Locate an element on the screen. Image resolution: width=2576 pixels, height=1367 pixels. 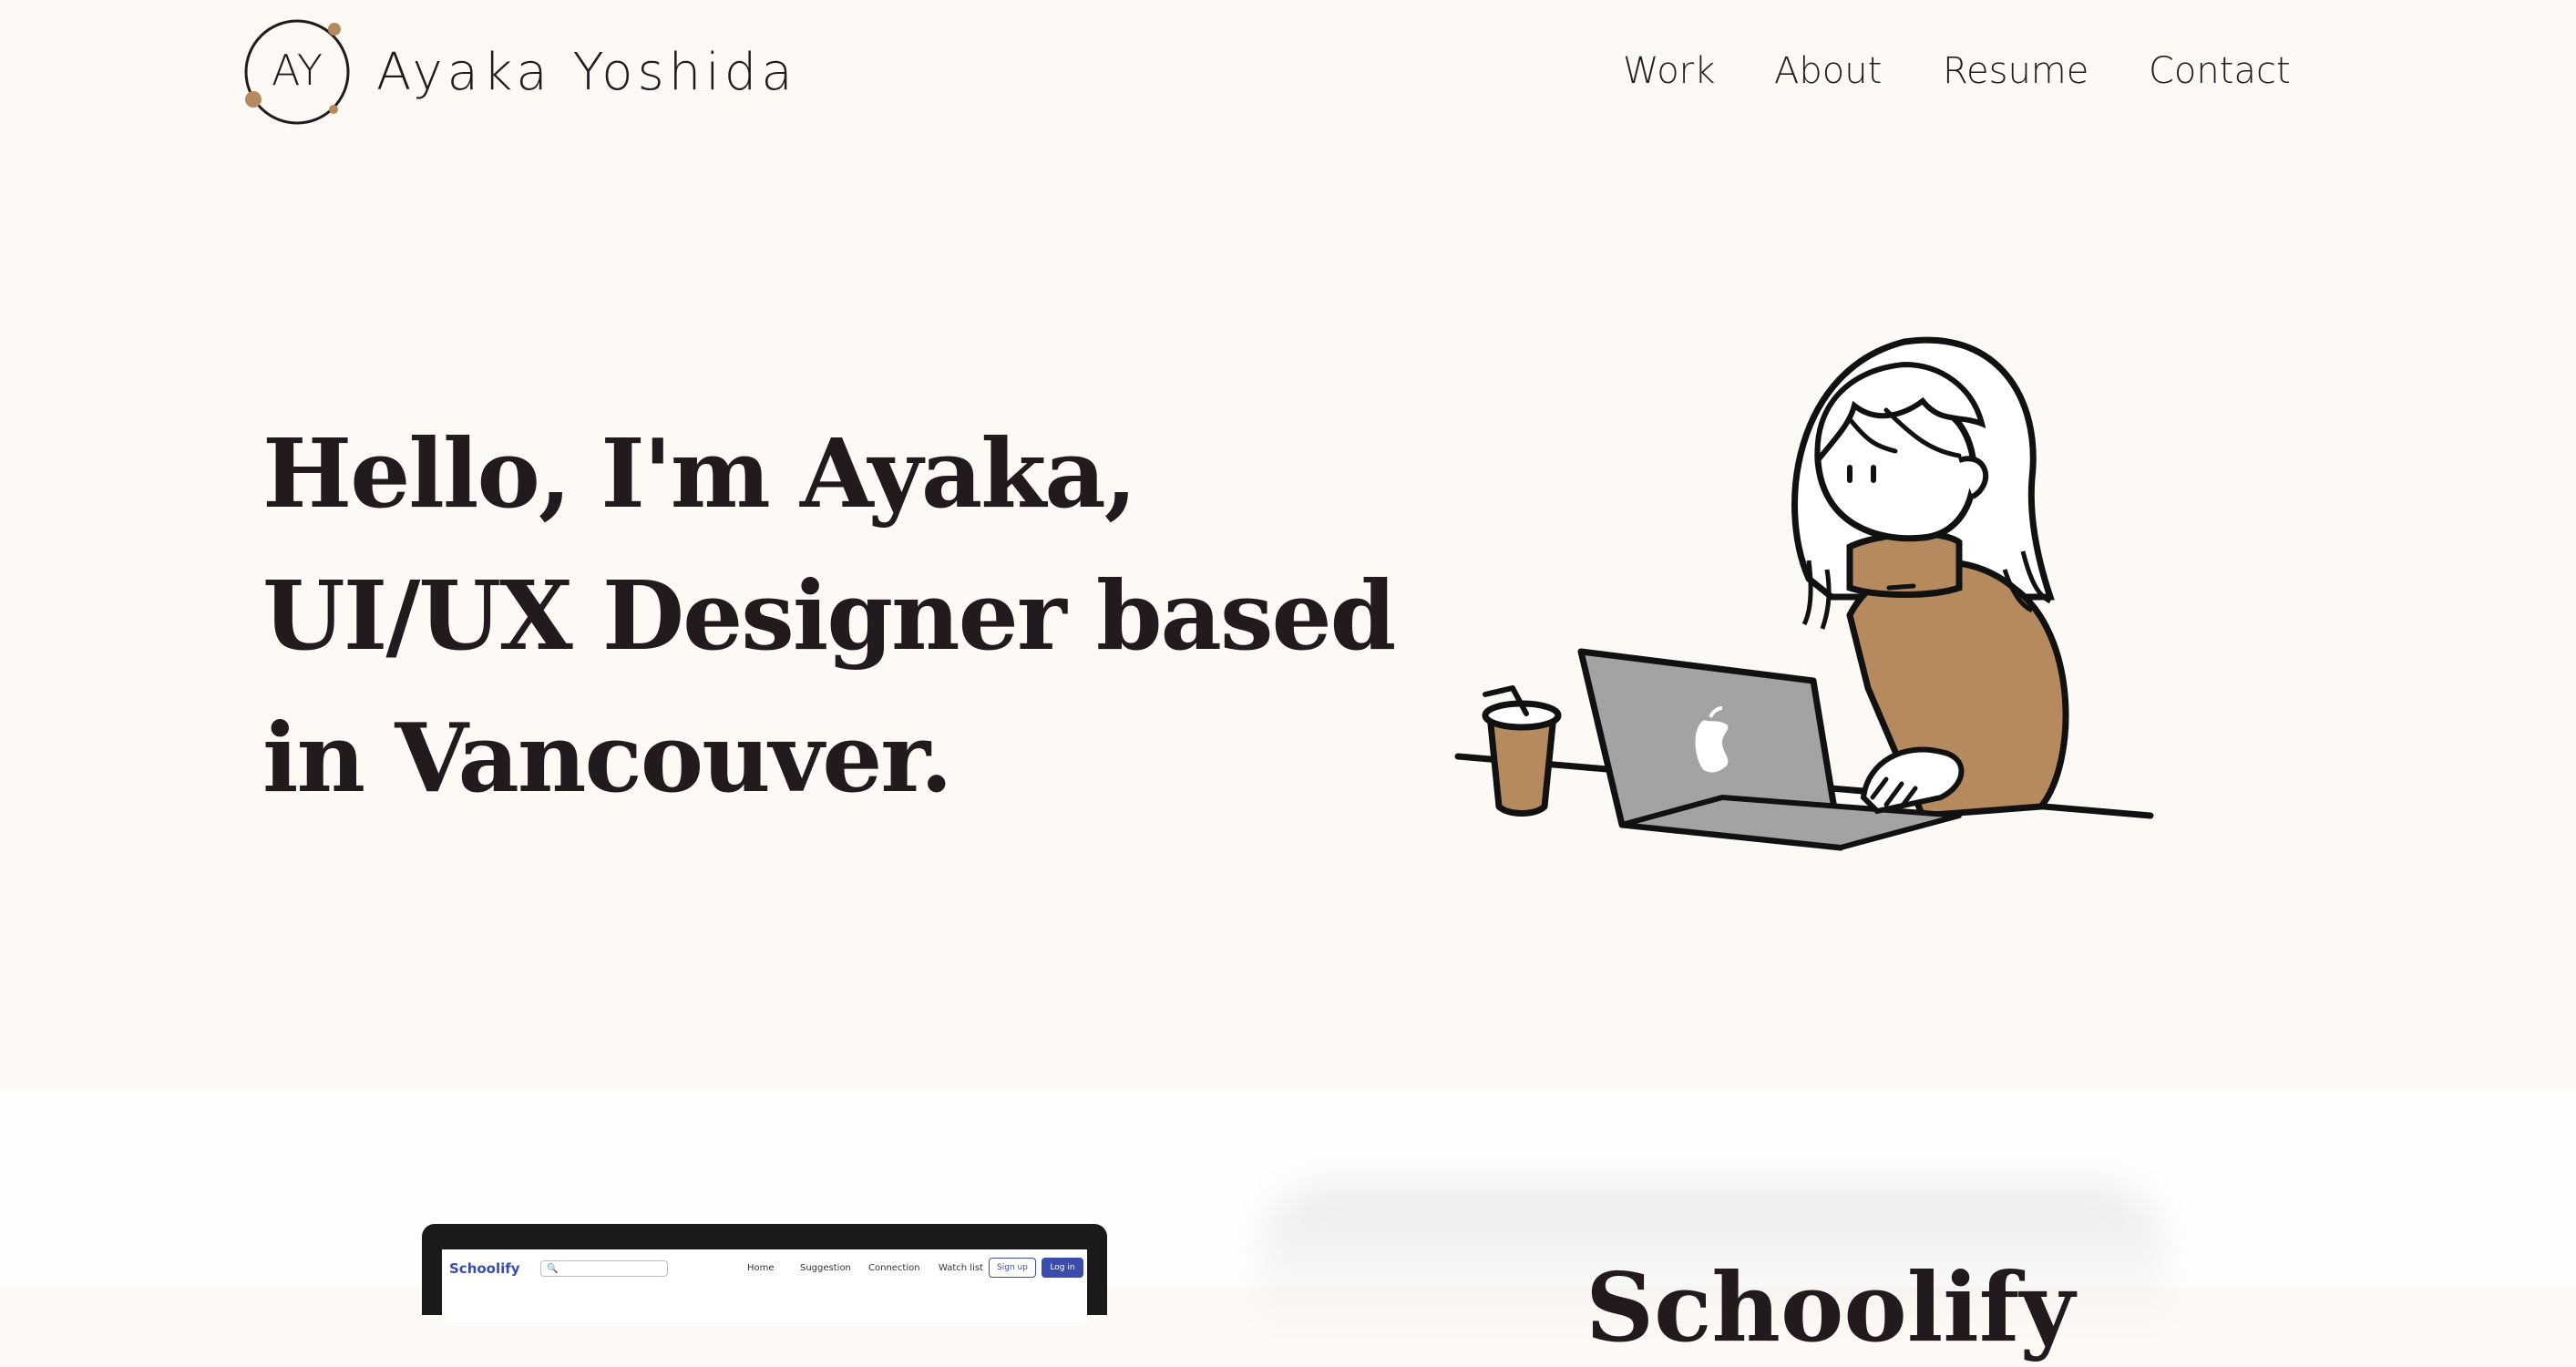
logo-text: AY is located at coordinates (298, 70).